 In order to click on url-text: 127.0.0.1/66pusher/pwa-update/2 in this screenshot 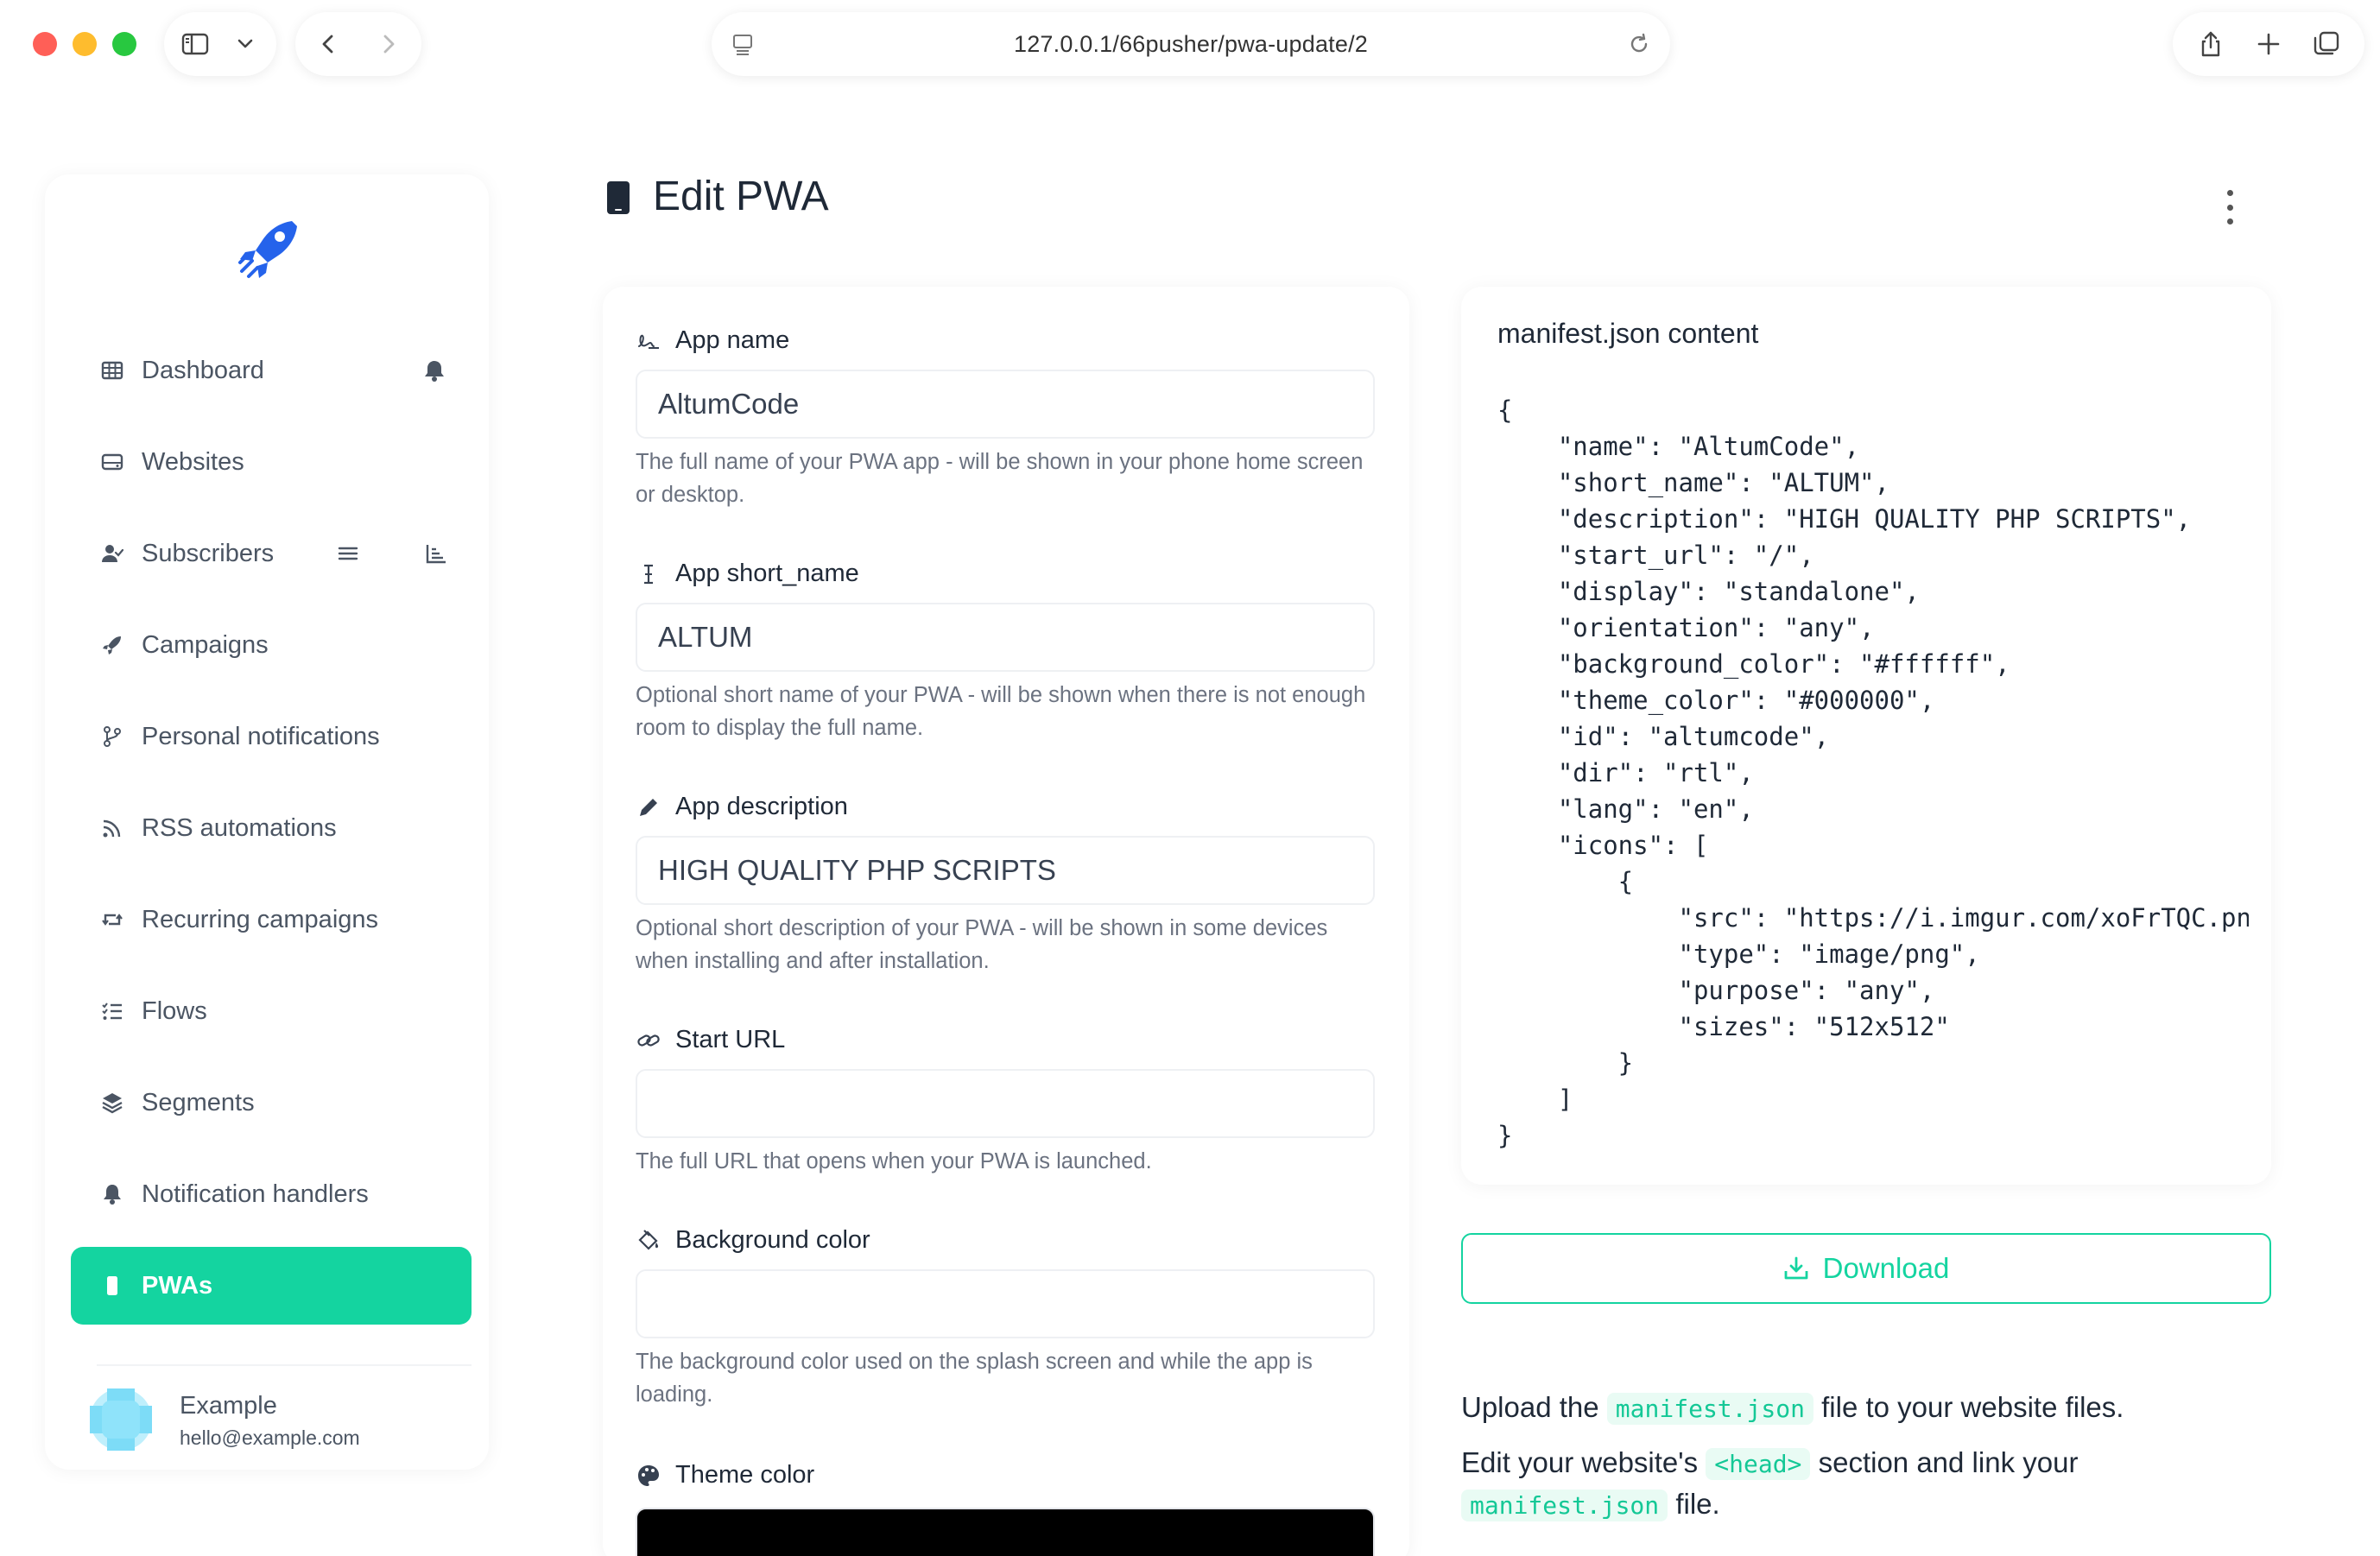, I will do `click(1191, 44)`.